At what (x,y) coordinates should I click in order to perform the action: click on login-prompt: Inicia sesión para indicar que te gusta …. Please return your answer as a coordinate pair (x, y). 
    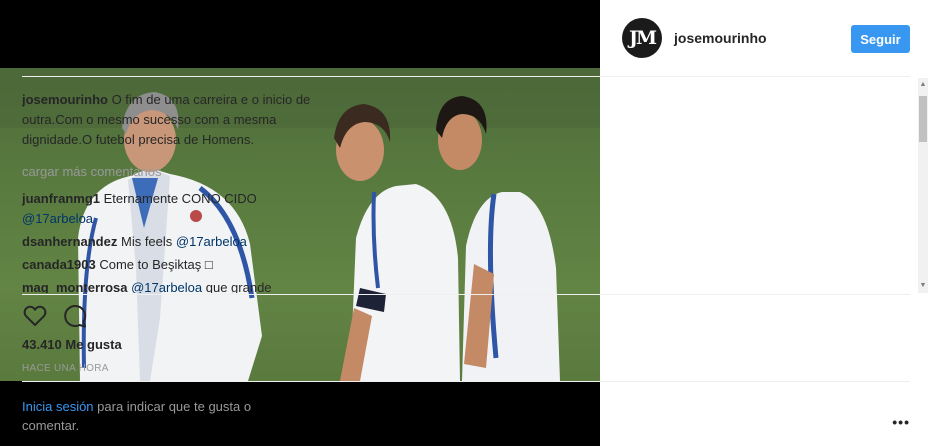
    Looking at the image, I should click on (152, 416).